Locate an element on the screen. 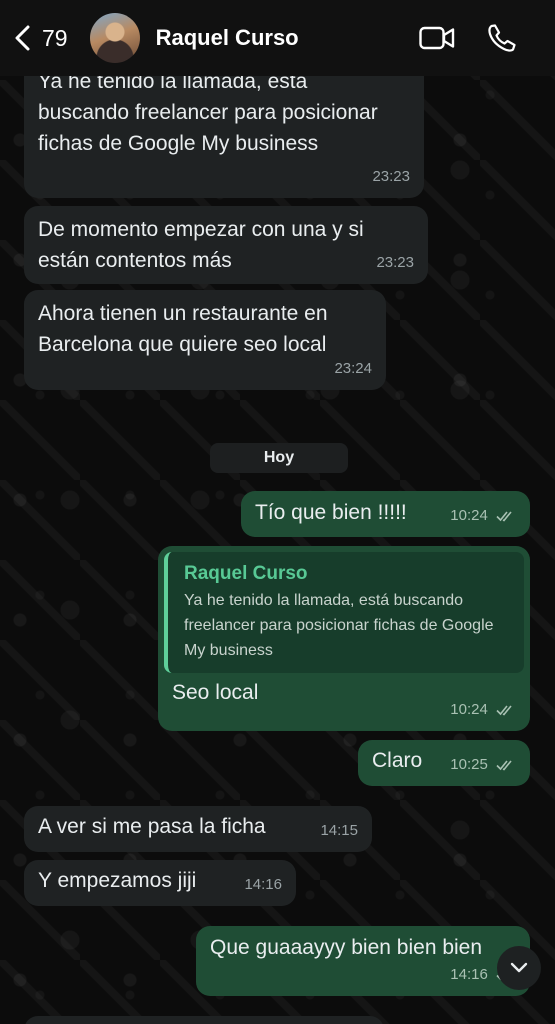 This screenshot has height=1024, width=555. message-bubble-incoming: Y empezamos jiji 14:16 is located at coordinates (160, 883).